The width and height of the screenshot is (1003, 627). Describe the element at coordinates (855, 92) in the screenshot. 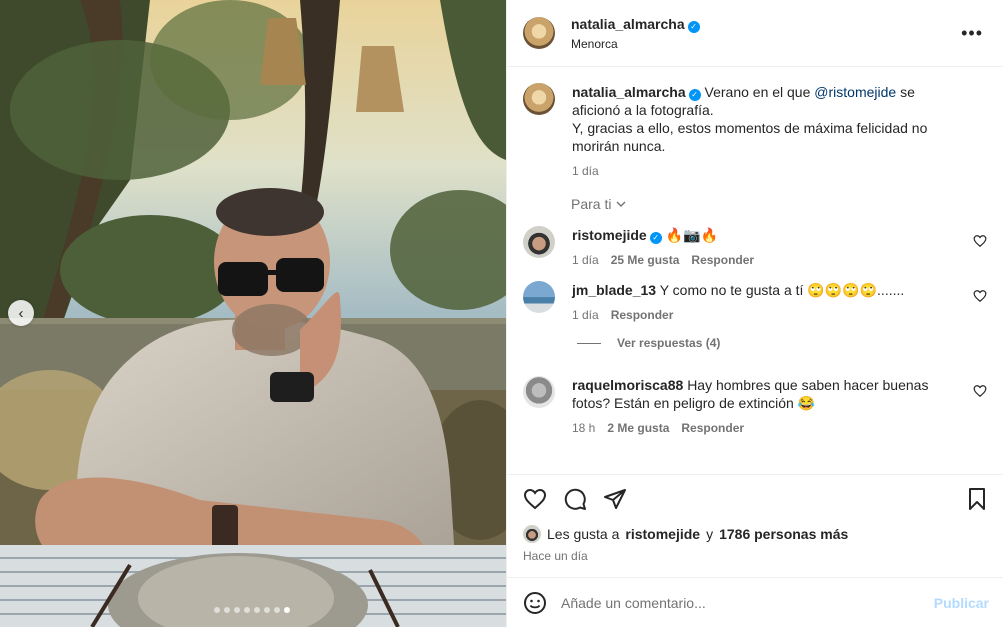

I see `caption-mention-link: @ristomejide` at that location.